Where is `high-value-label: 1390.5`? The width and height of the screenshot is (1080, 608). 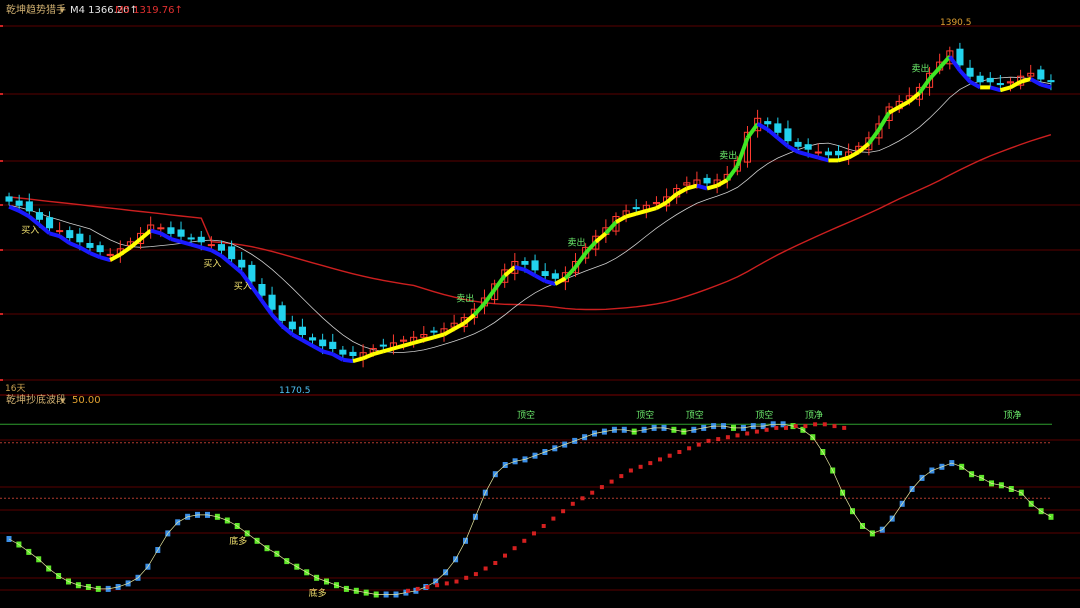
high-value-label: 1390.5 is located at coordinates (956, 23).